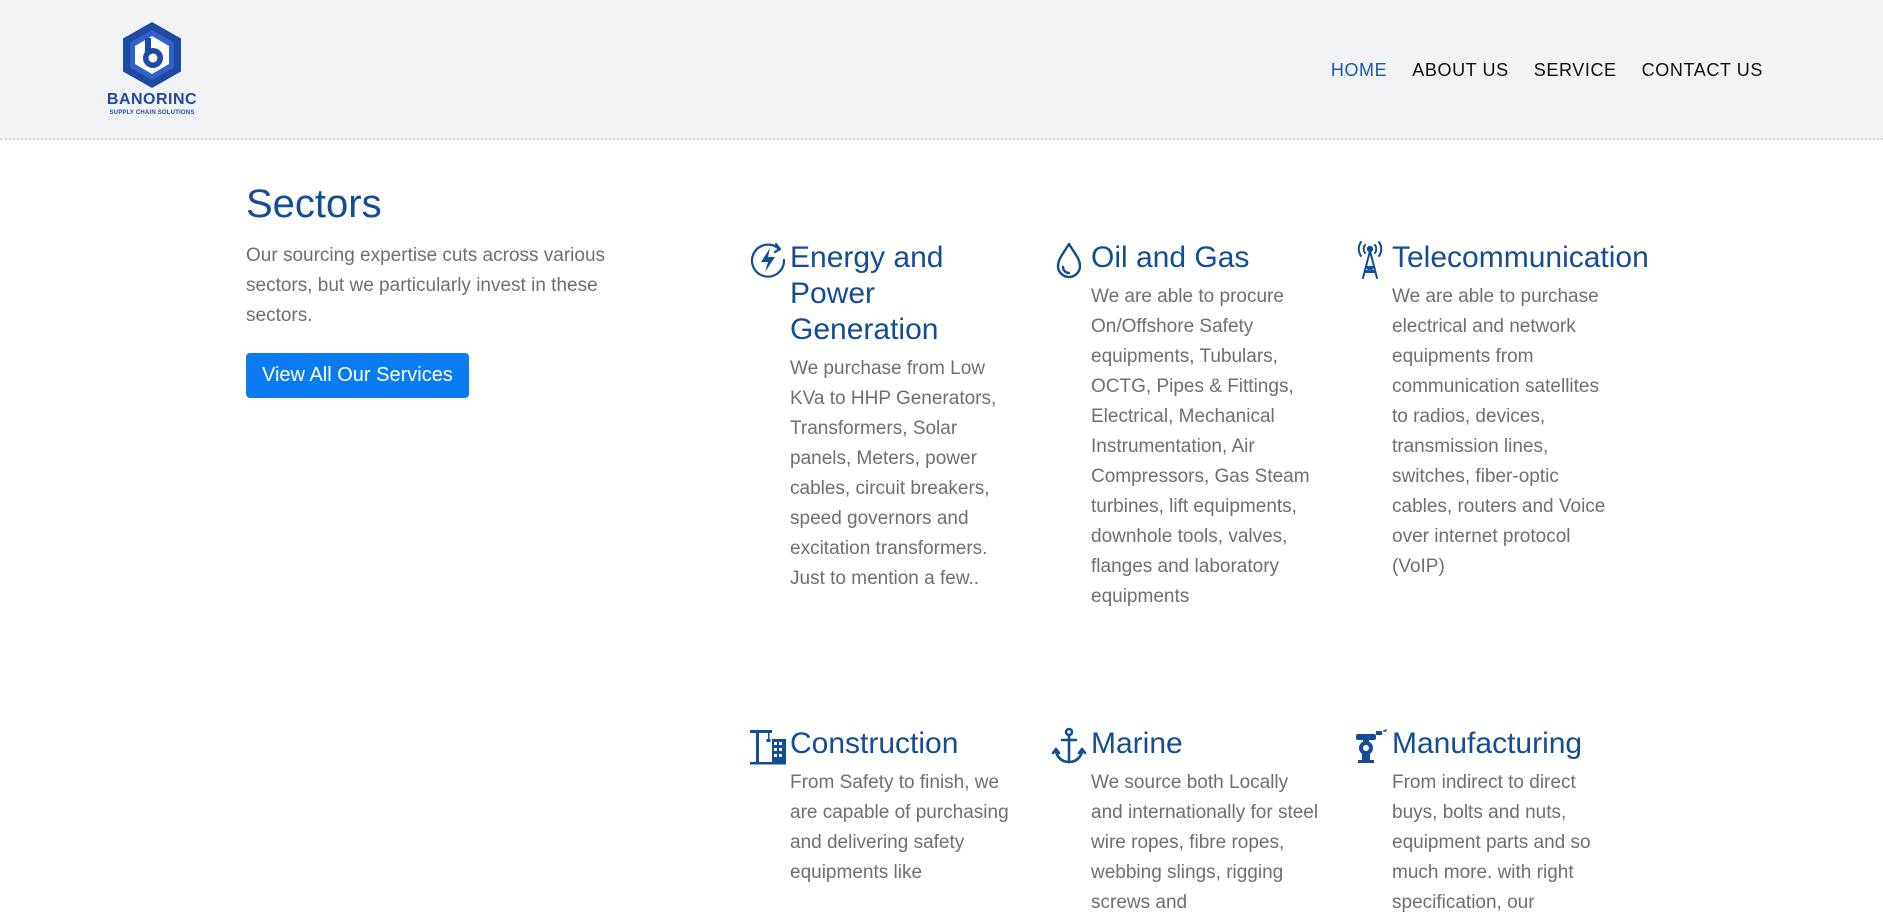 This screenshot has height=922, width=1883. I want to click on nav-home: HOME, so click(1359, 70).